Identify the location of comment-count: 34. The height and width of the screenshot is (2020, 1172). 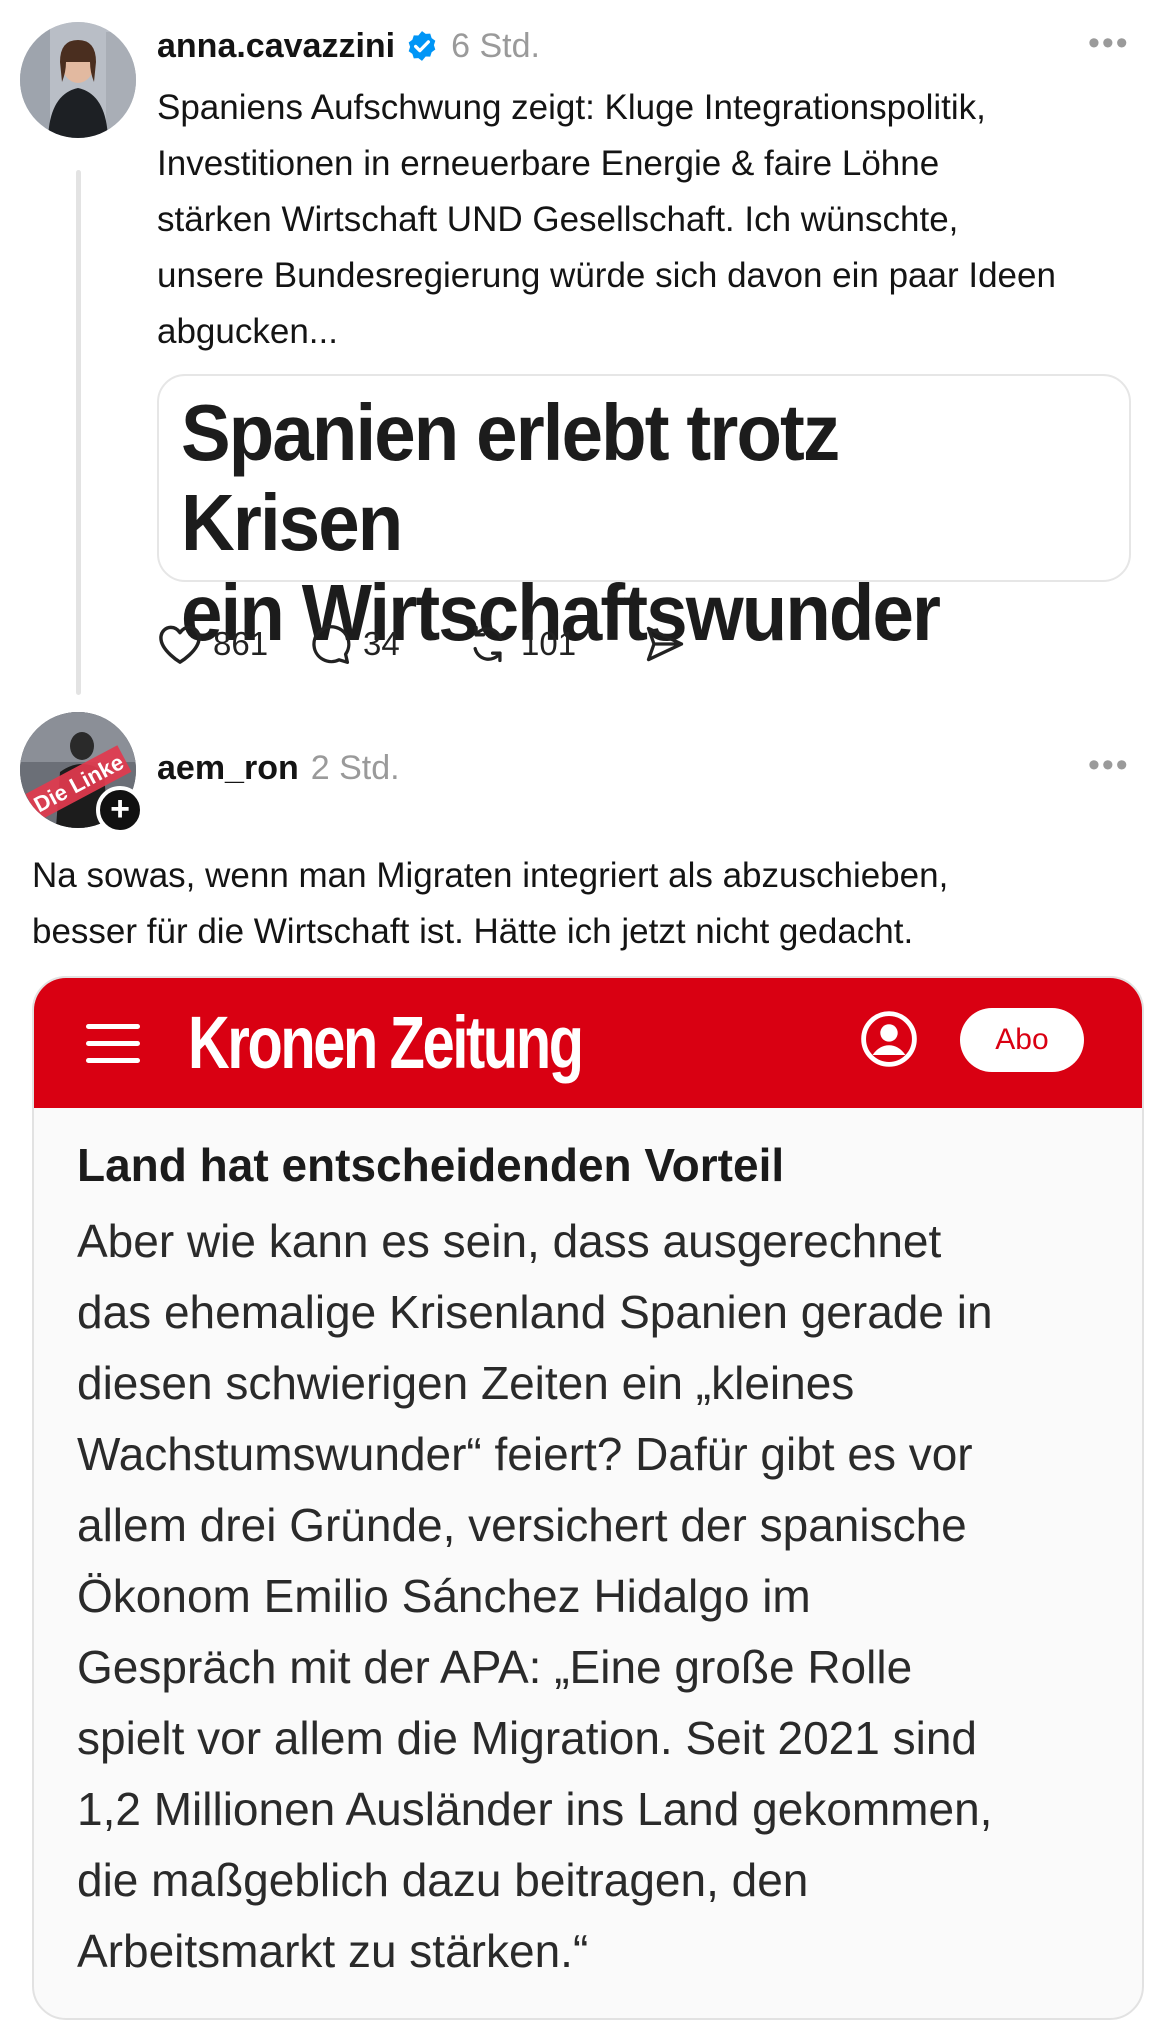
(381, 643).